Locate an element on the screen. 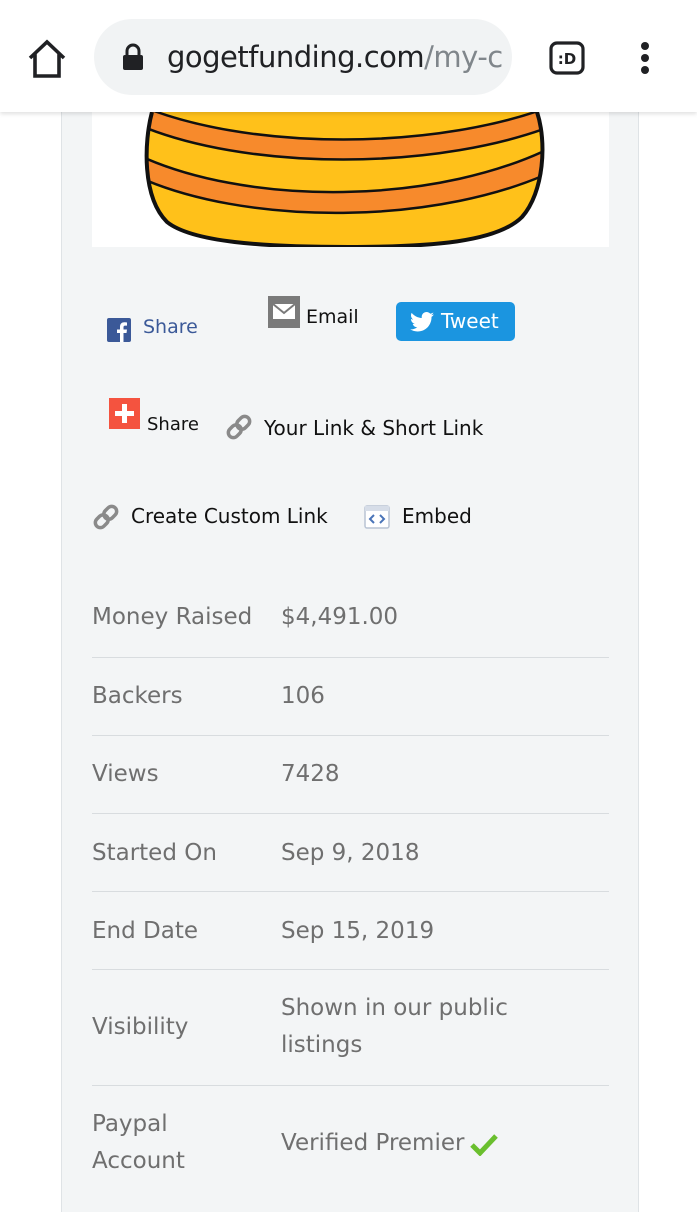 The height and width of the screenshot is (1212, 697). tweet-label: Tweet is located at coordinates (470, 321).